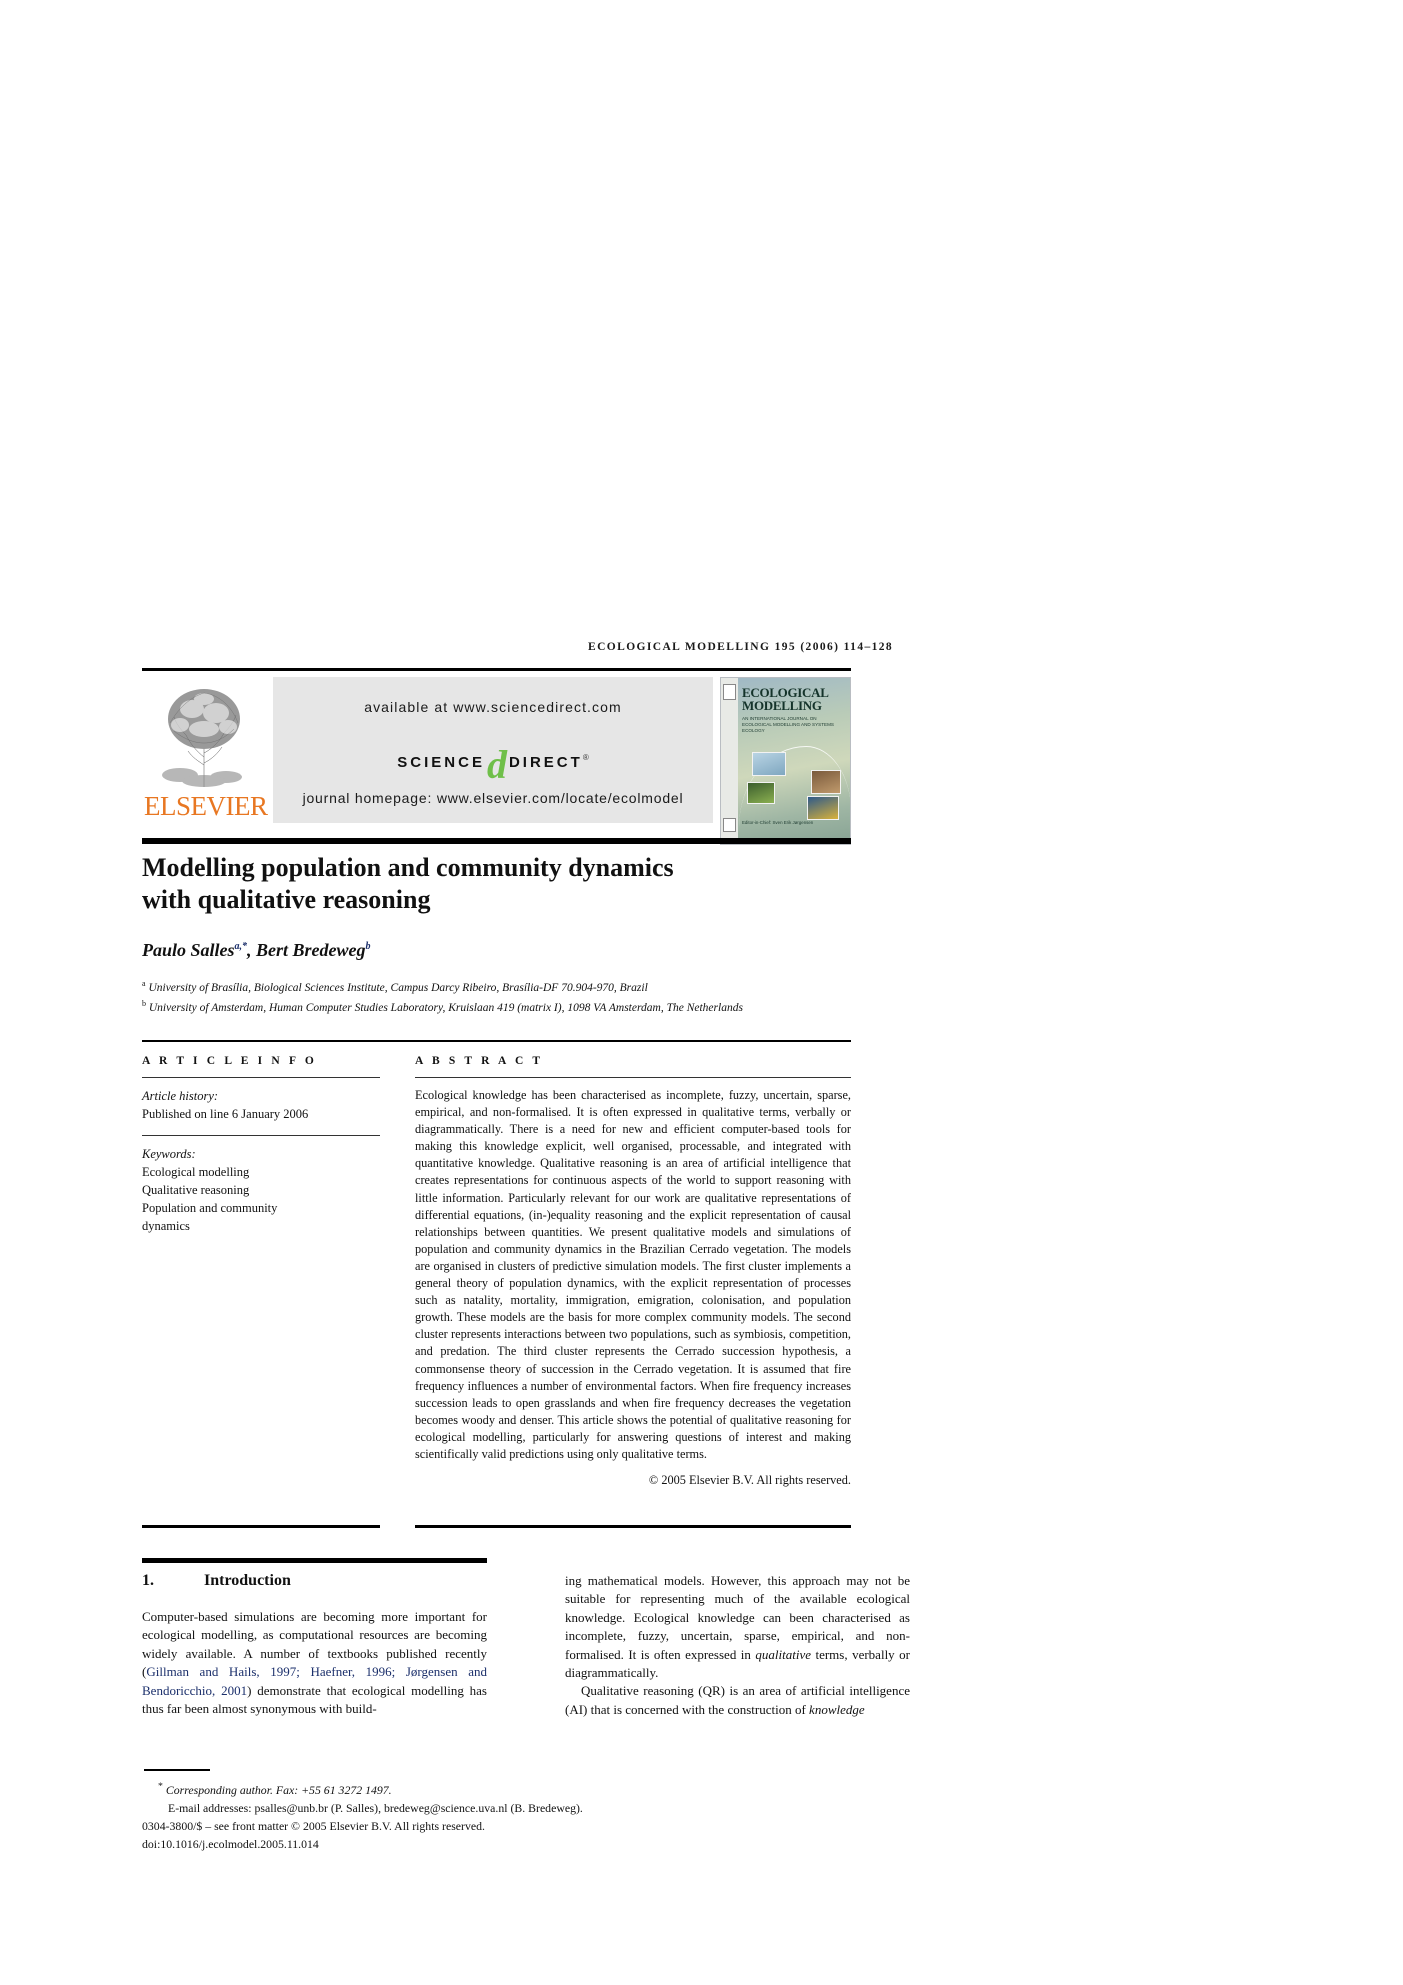  I want to click on keyword-item: dynamics, so click(166, 1226).